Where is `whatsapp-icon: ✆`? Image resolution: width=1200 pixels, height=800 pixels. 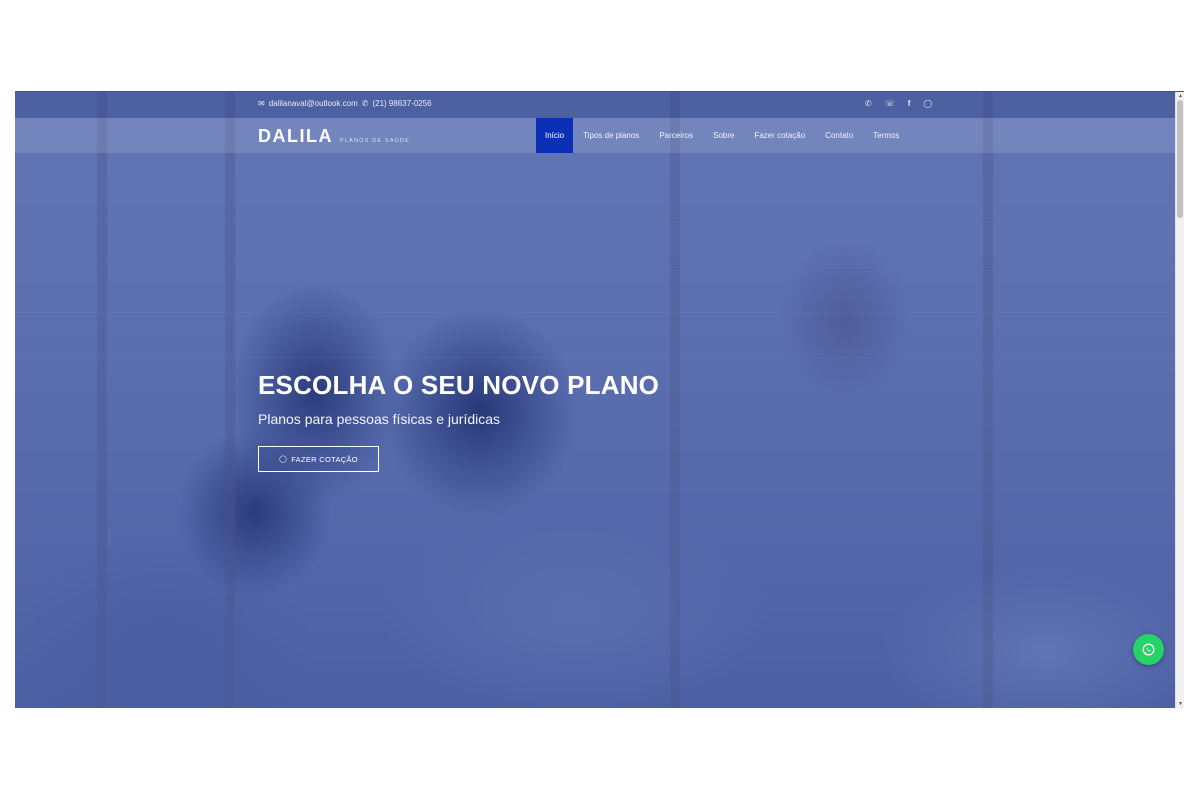
whatsapp-icon: ✆ is located at coordinates (868, 103).